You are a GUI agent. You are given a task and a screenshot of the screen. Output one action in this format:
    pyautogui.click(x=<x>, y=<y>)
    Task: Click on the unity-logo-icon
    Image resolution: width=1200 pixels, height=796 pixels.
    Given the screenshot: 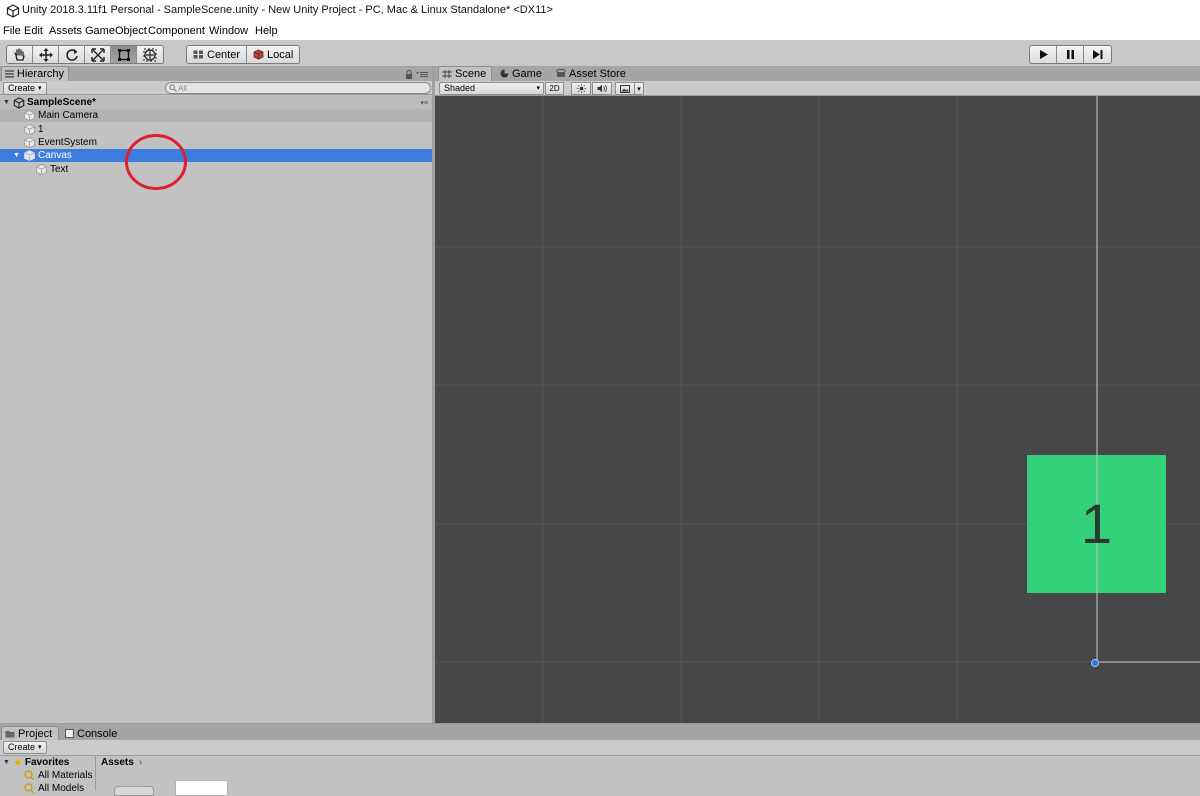 What is the action you would take?
    pyautogui.click(x=13, y=11)
    